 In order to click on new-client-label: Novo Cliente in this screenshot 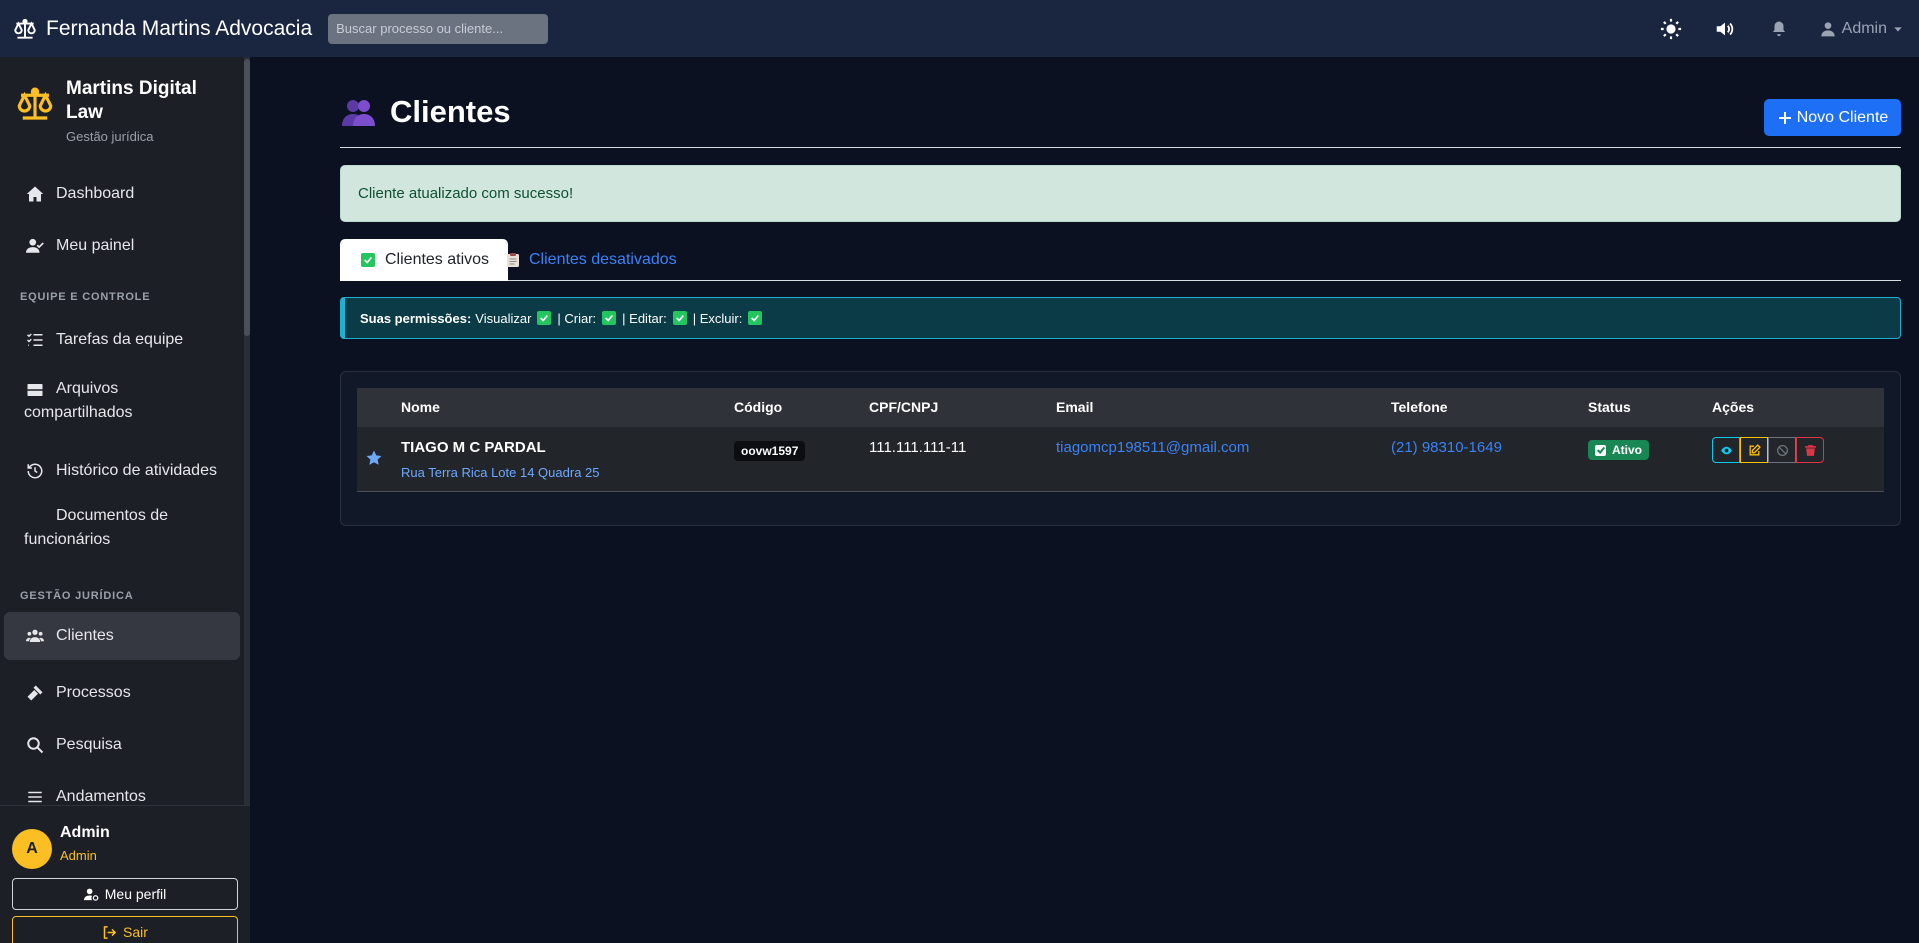, I will do `click(1842, 117)`.